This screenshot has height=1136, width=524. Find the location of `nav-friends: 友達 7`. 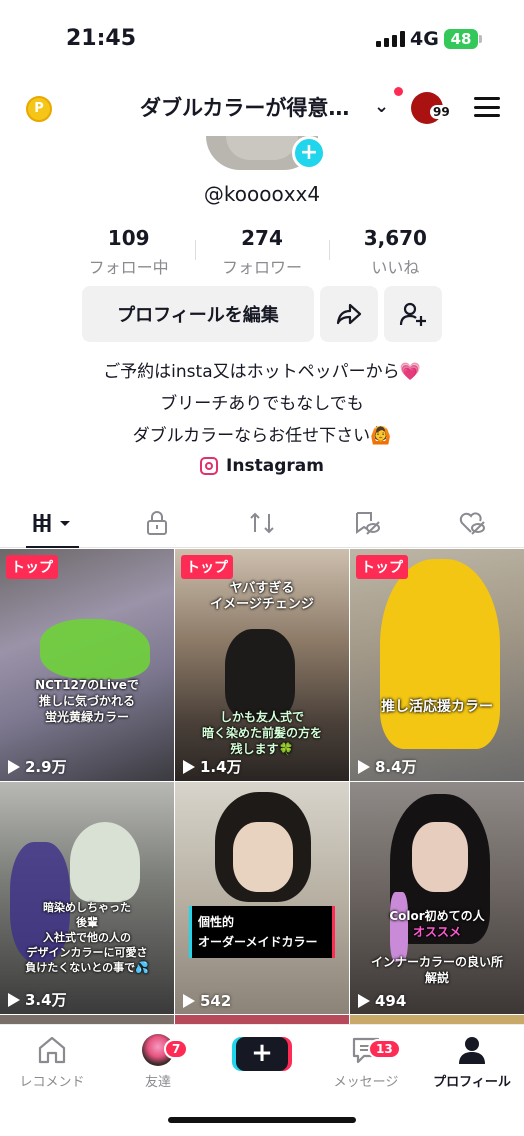

nav-friends: 友達 7 is located at coordinates (158, 1062).